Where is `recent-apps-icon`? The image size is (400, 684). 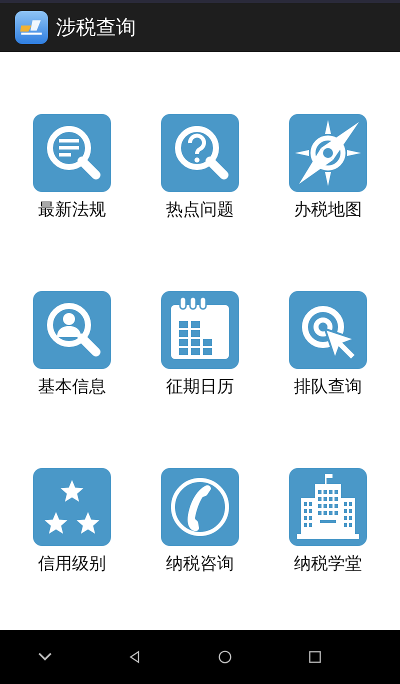 recent-apps-icon is located at coordinates (315, 657).